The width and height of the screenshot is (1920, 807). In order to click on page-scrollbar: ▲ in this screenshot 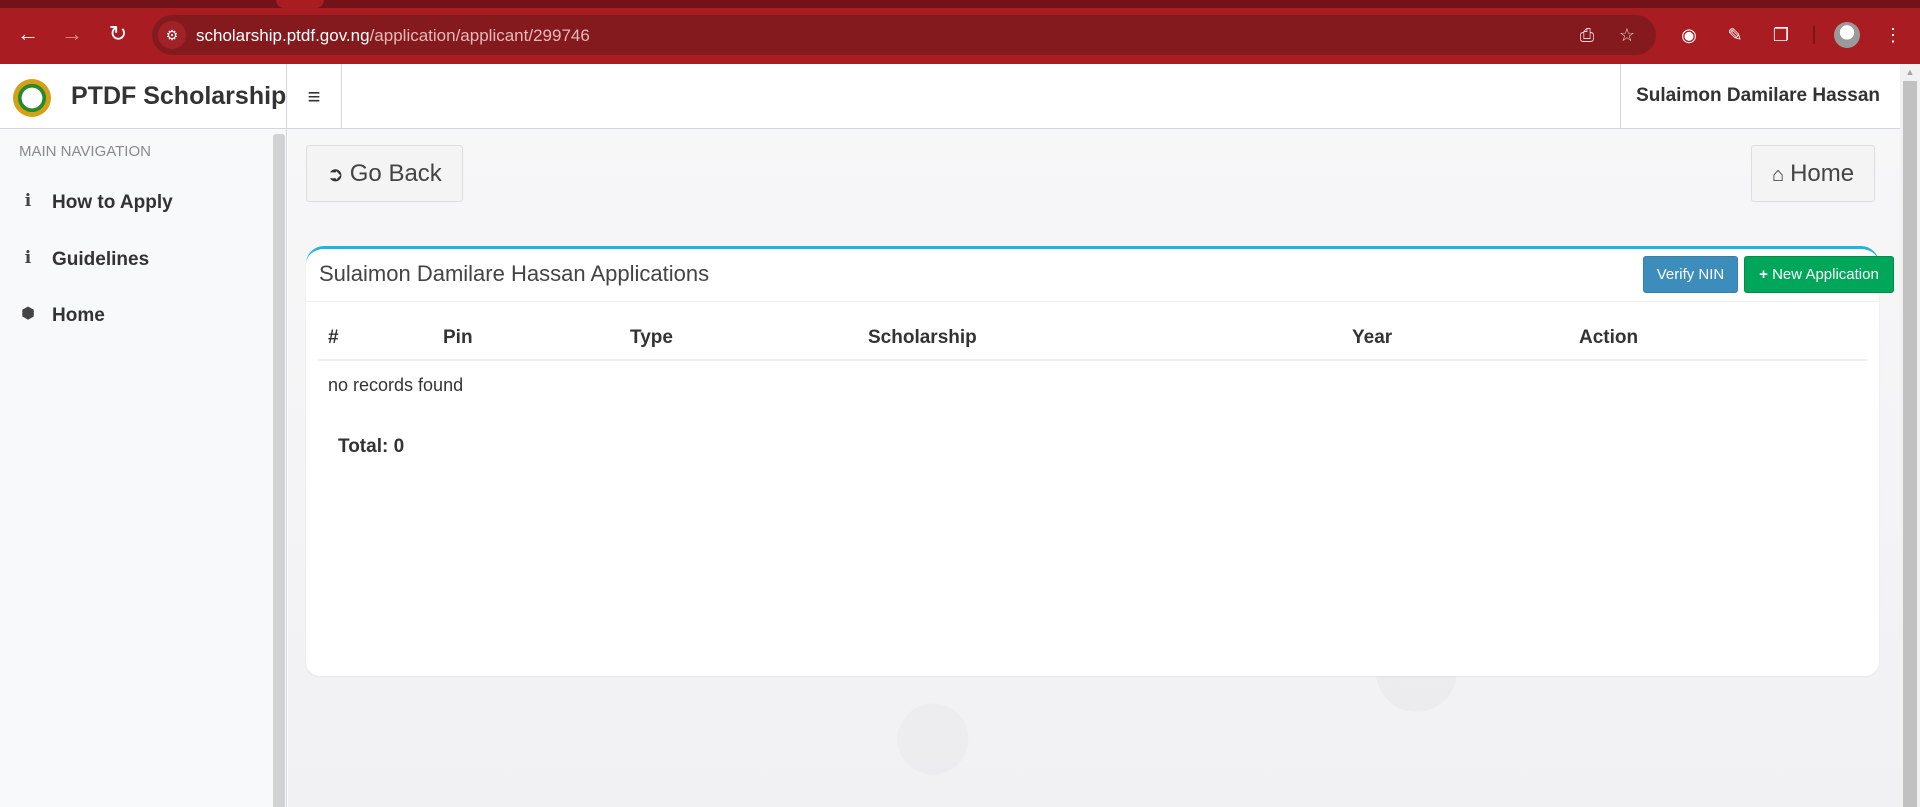, I will do `click(1910, 435)`.